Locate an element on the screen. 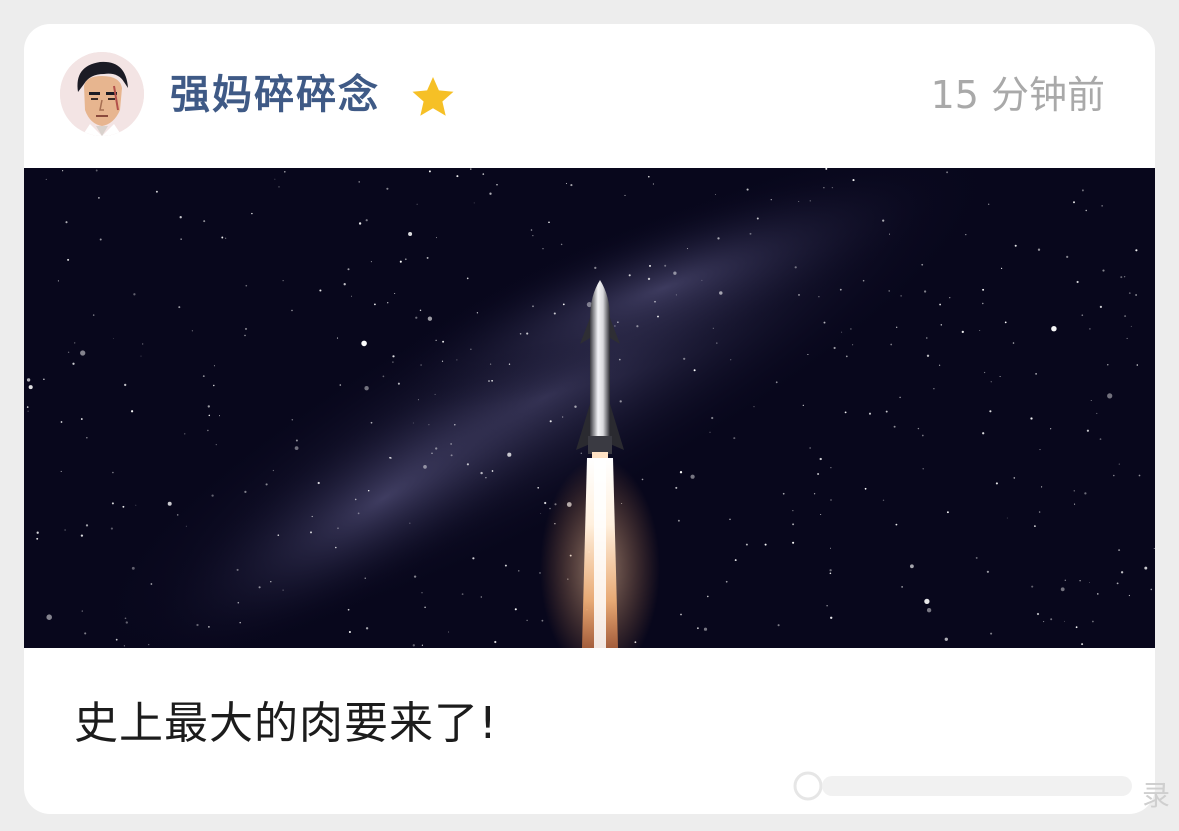 The width and height of the screenshot is (1179, 831). avatar is located at coordinates (102, 94).